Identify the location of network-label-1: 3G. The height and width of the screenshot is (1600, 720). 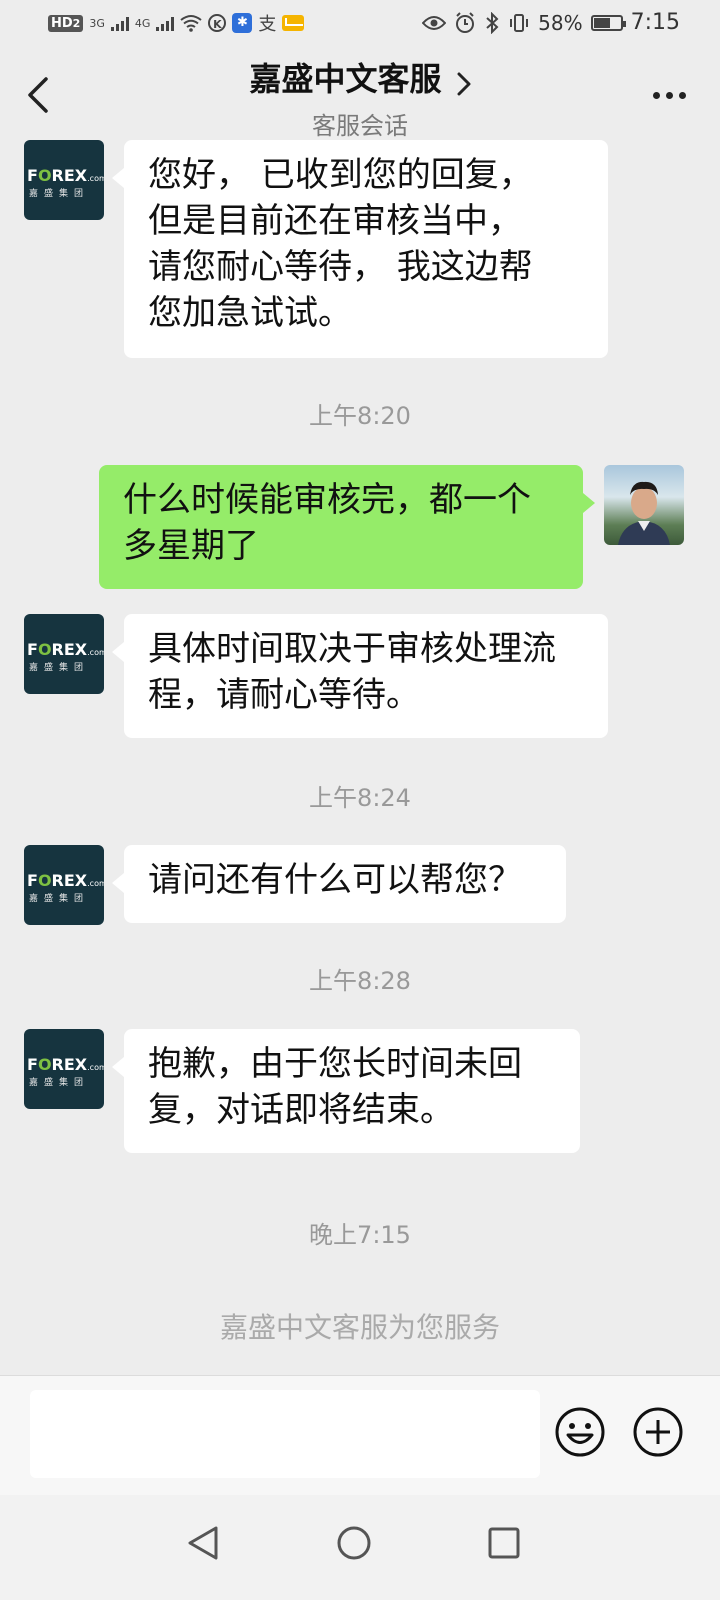
(97, 23).